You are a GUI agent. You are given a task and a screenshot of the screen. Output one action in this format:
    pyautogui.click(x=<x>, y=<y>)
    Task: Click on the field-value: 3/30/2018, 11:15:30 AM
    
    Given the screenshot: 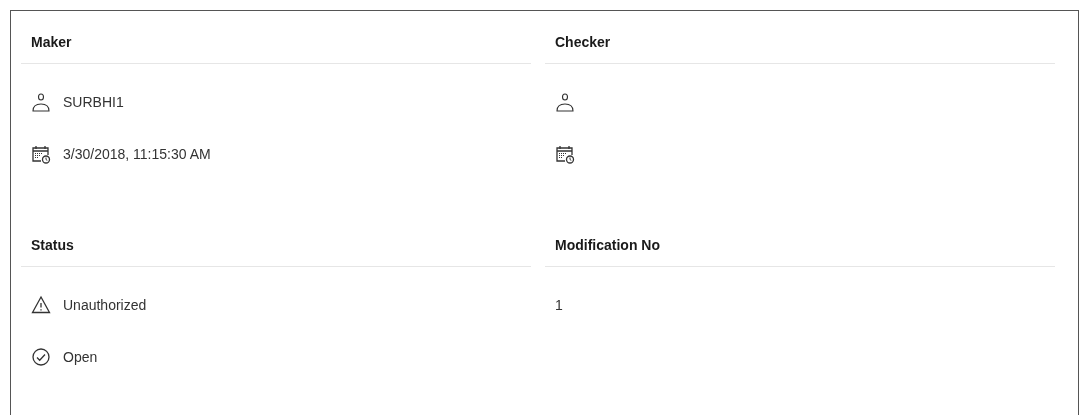 What is the action you would take?
    pyautogui.click(x=137, y=154)
    